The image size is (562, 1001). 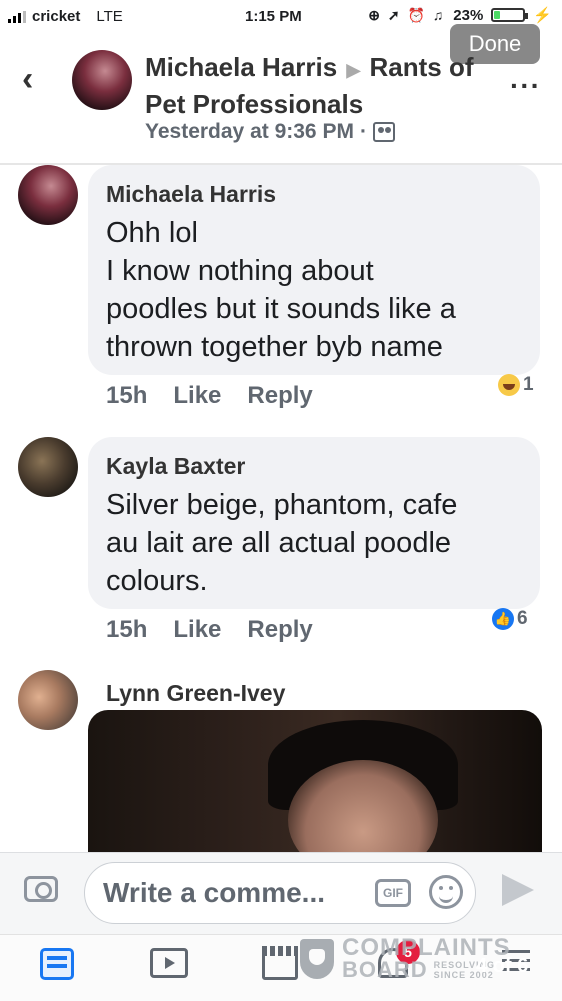 What do you see at coordinates (281, 466) in the screenshot?
I see `comment-author: Kayla Baxter` at bounding box center [281, 466].